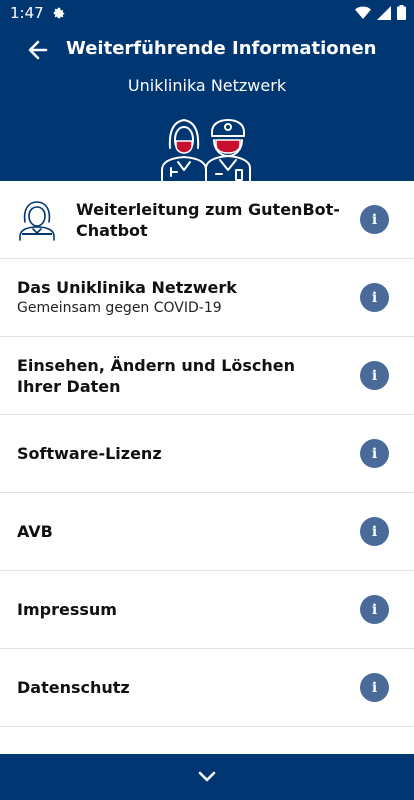 The width and height of the screenshot is (414, 800). I want to click on list-item-title: Datenschutz, so click(73, 687).